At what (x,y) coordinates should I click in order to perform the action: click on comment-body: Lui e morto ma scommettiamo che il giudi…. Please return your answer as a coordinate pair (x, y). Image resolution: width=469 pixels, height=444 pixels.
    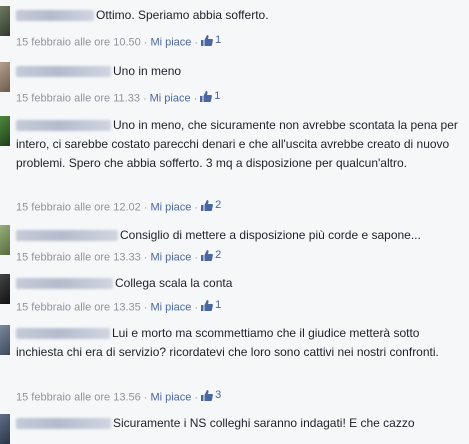
    Looking at the image, I should click on (241, 343).